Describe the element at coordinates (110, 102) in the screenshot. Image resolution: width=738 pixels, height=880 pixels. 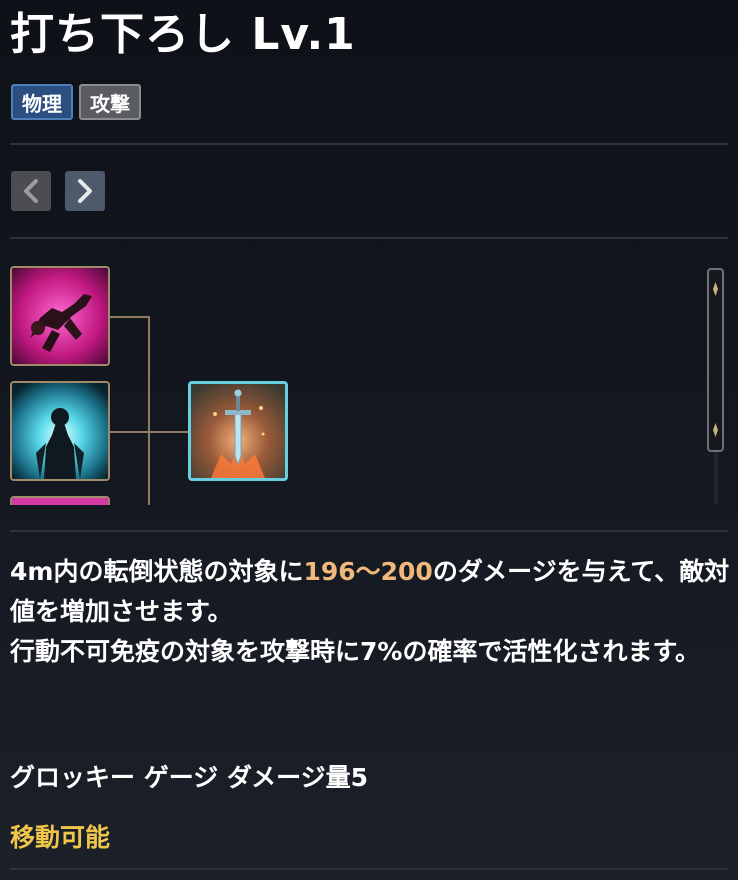
I see `tag-attack: 攻撃` at that location.